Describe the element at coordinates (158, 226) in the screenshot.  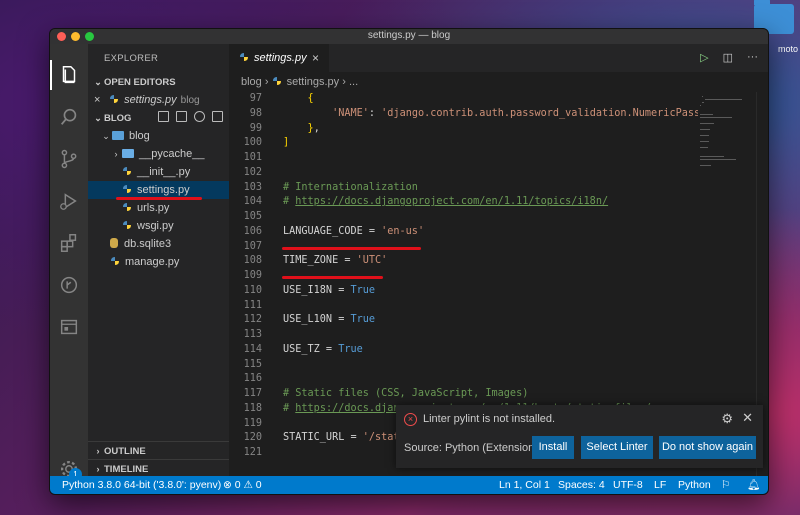
I see `tree-item-wsgi: wsgi.py` at that location.